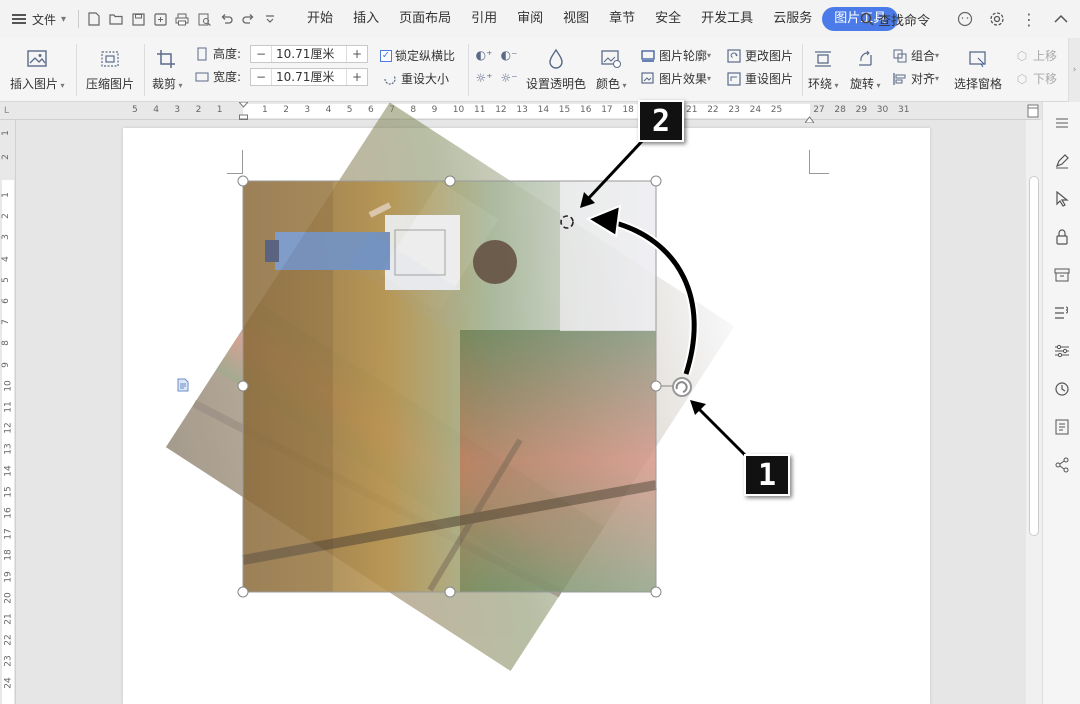 The width and height of the screenshot is (1080, 704). I want to click on archive-icon, so click(1062, 275).